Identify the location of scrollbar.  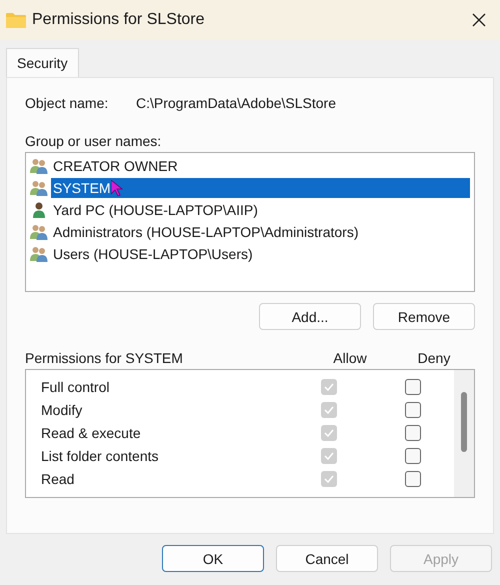
(464, 433).